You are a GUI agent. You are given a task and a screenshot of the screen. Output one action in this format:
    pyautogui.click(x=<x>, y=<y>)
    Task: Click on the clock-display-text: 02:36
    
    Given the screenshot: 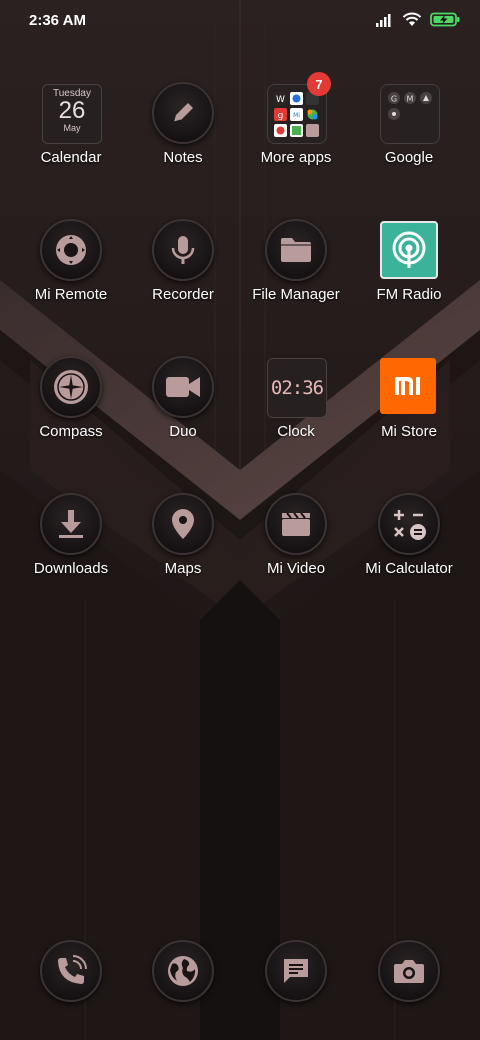 What is the action you would take?
    pyautogui.click(x=297, y=388)
    